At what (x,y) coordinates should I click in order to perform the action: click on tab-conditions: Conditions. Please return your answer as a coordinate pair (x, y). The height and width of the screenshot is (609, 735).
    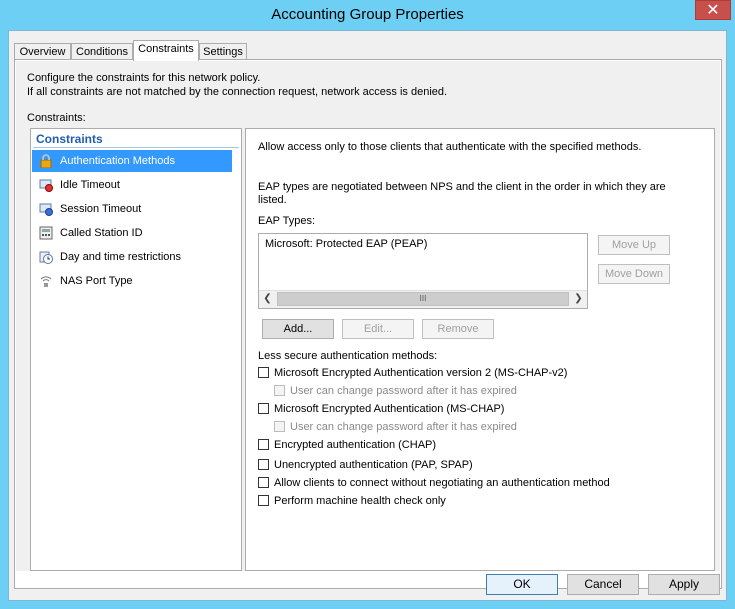
    Looking at the image, I should click on (102, 51).